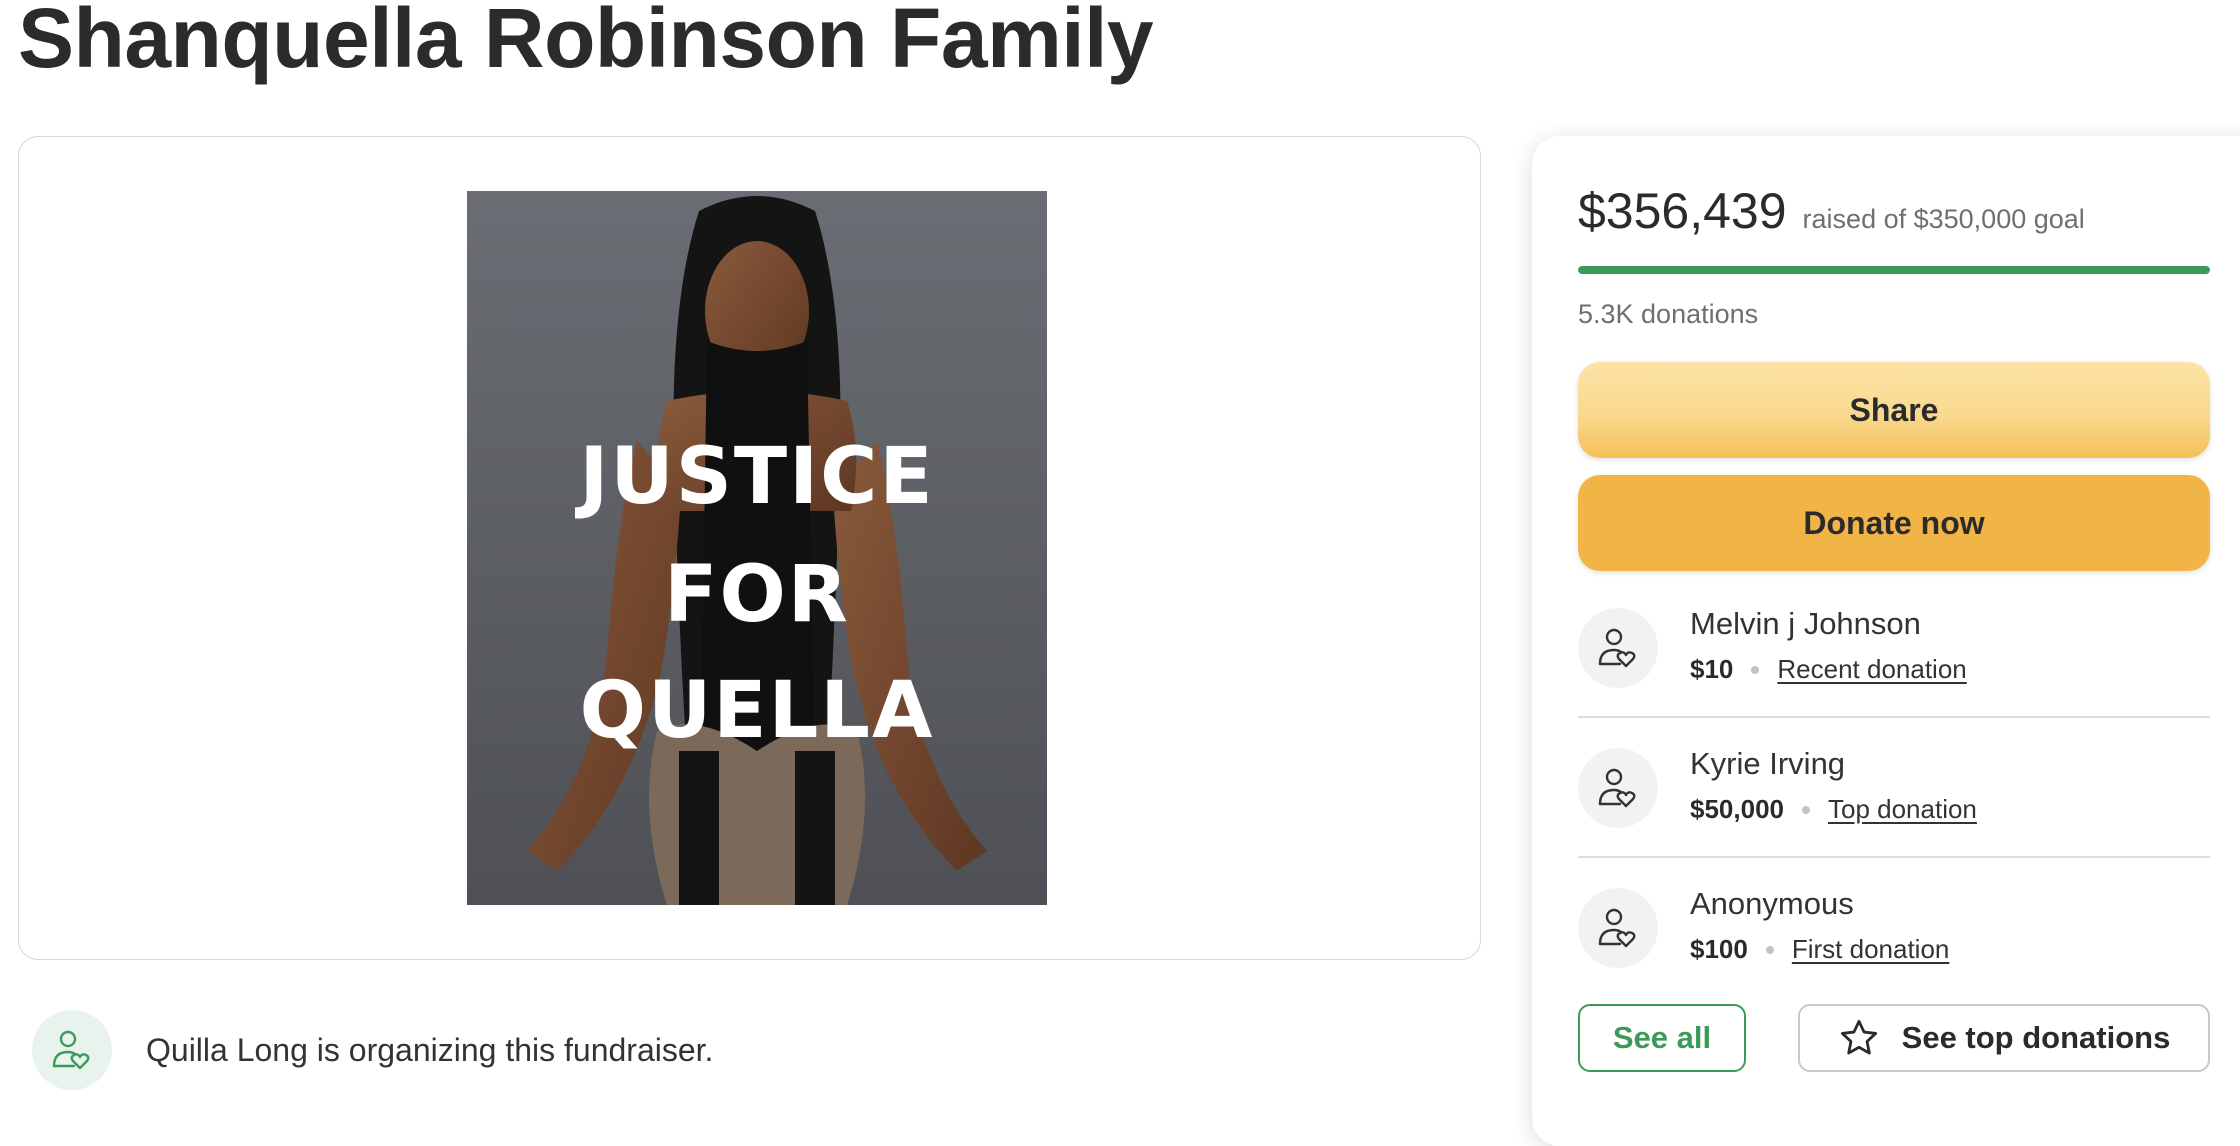 This screenshot has height=1146, width=2240. I want to click on campaign-image-text-line-1: JUSTICE, so click(754, 477).